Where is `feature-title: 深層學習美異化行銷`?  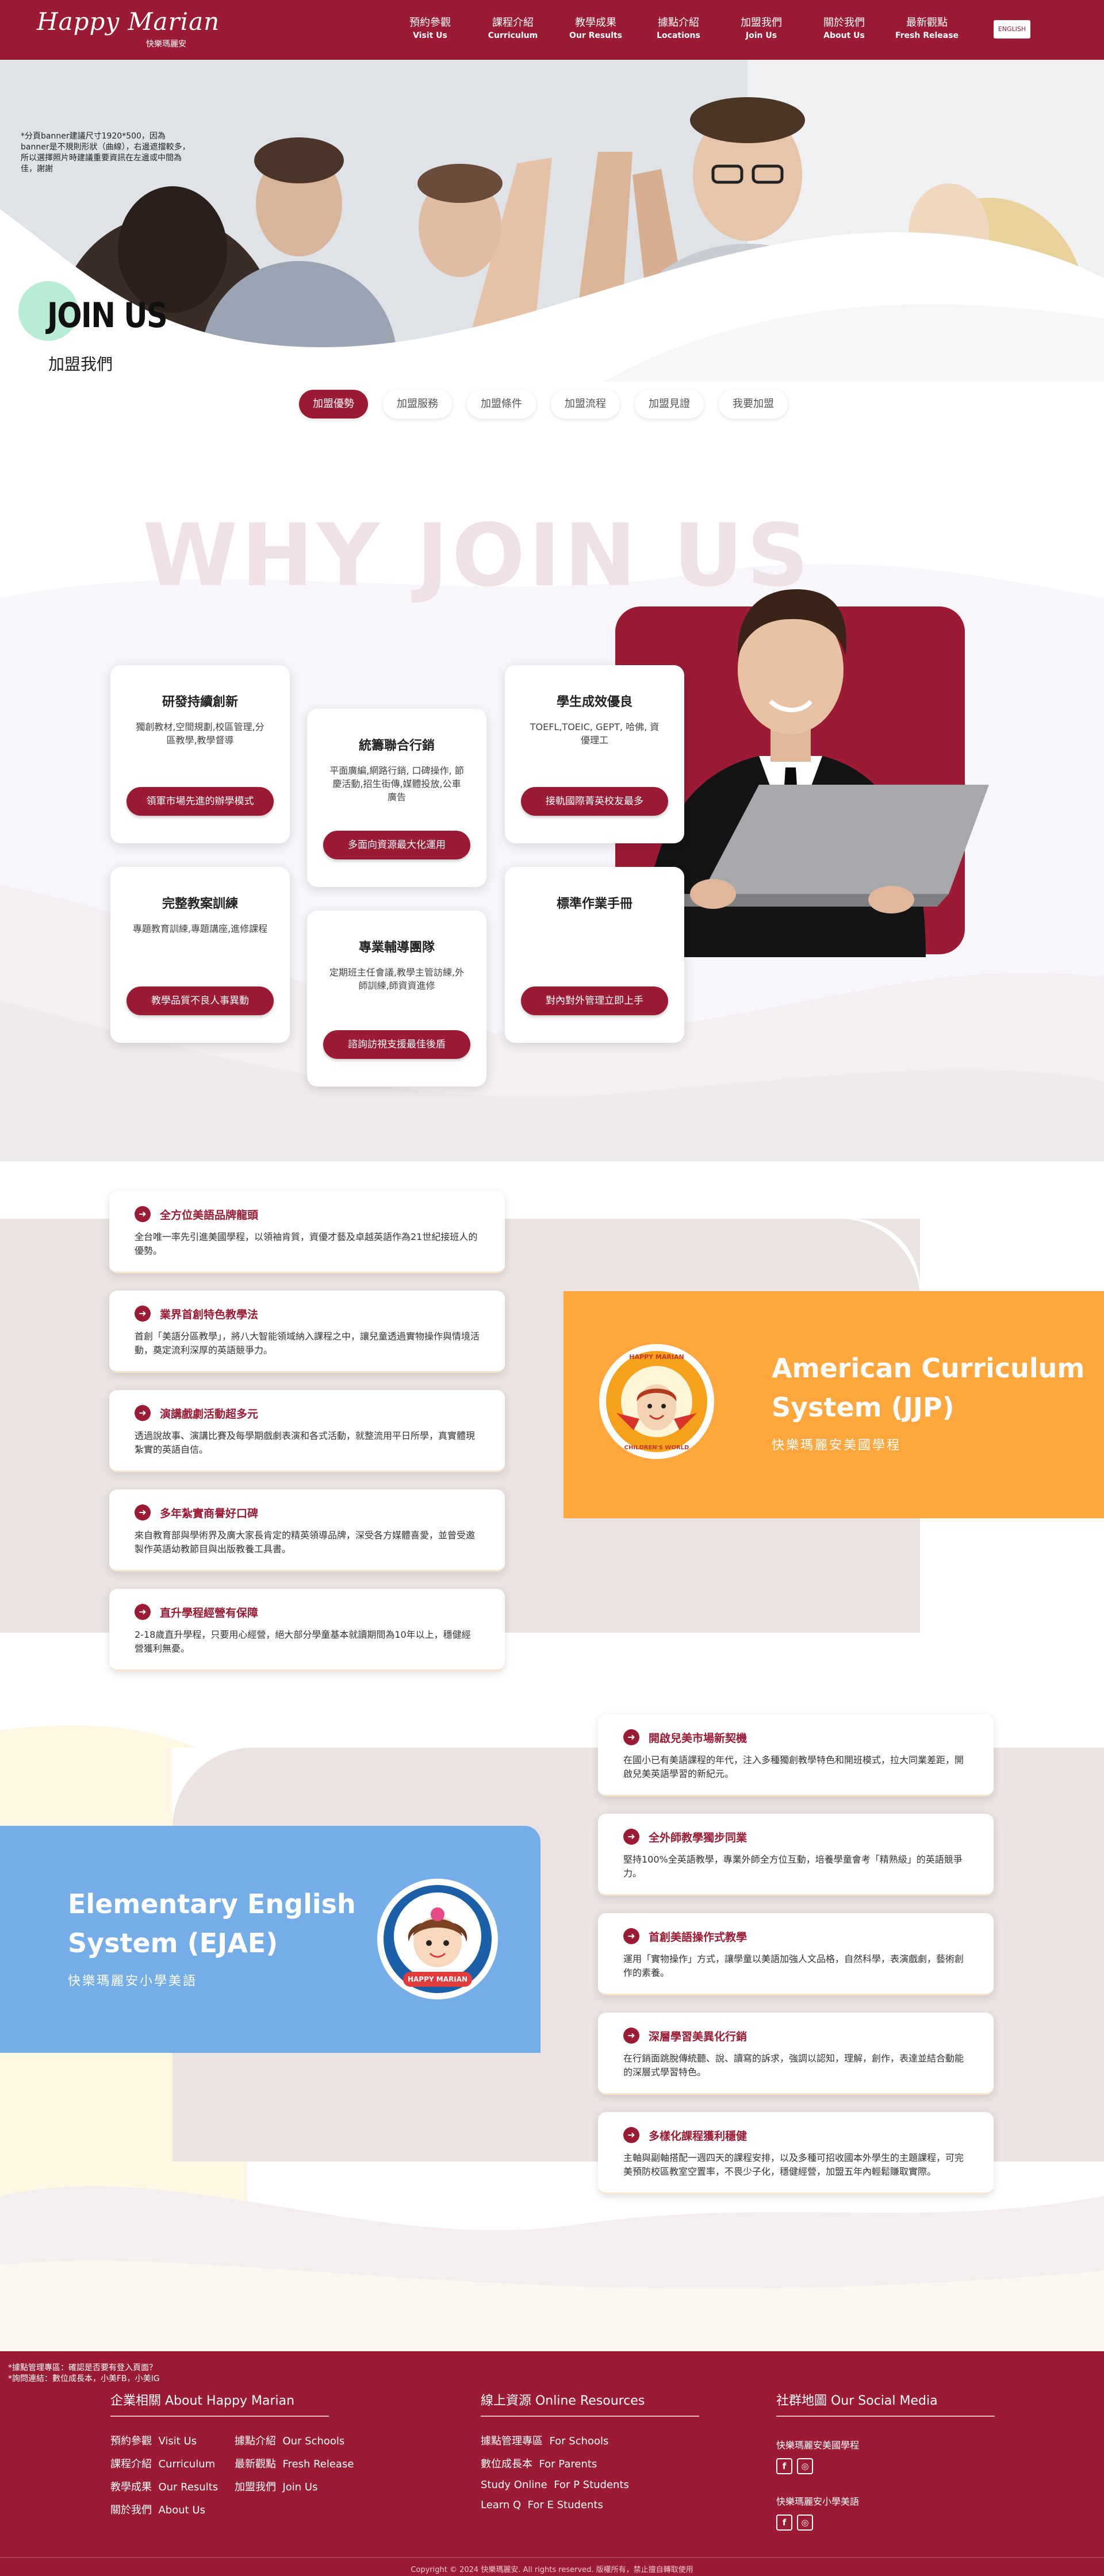
feature-title: 深層學習美異化行銷 is located at coordinates (698, 2037).